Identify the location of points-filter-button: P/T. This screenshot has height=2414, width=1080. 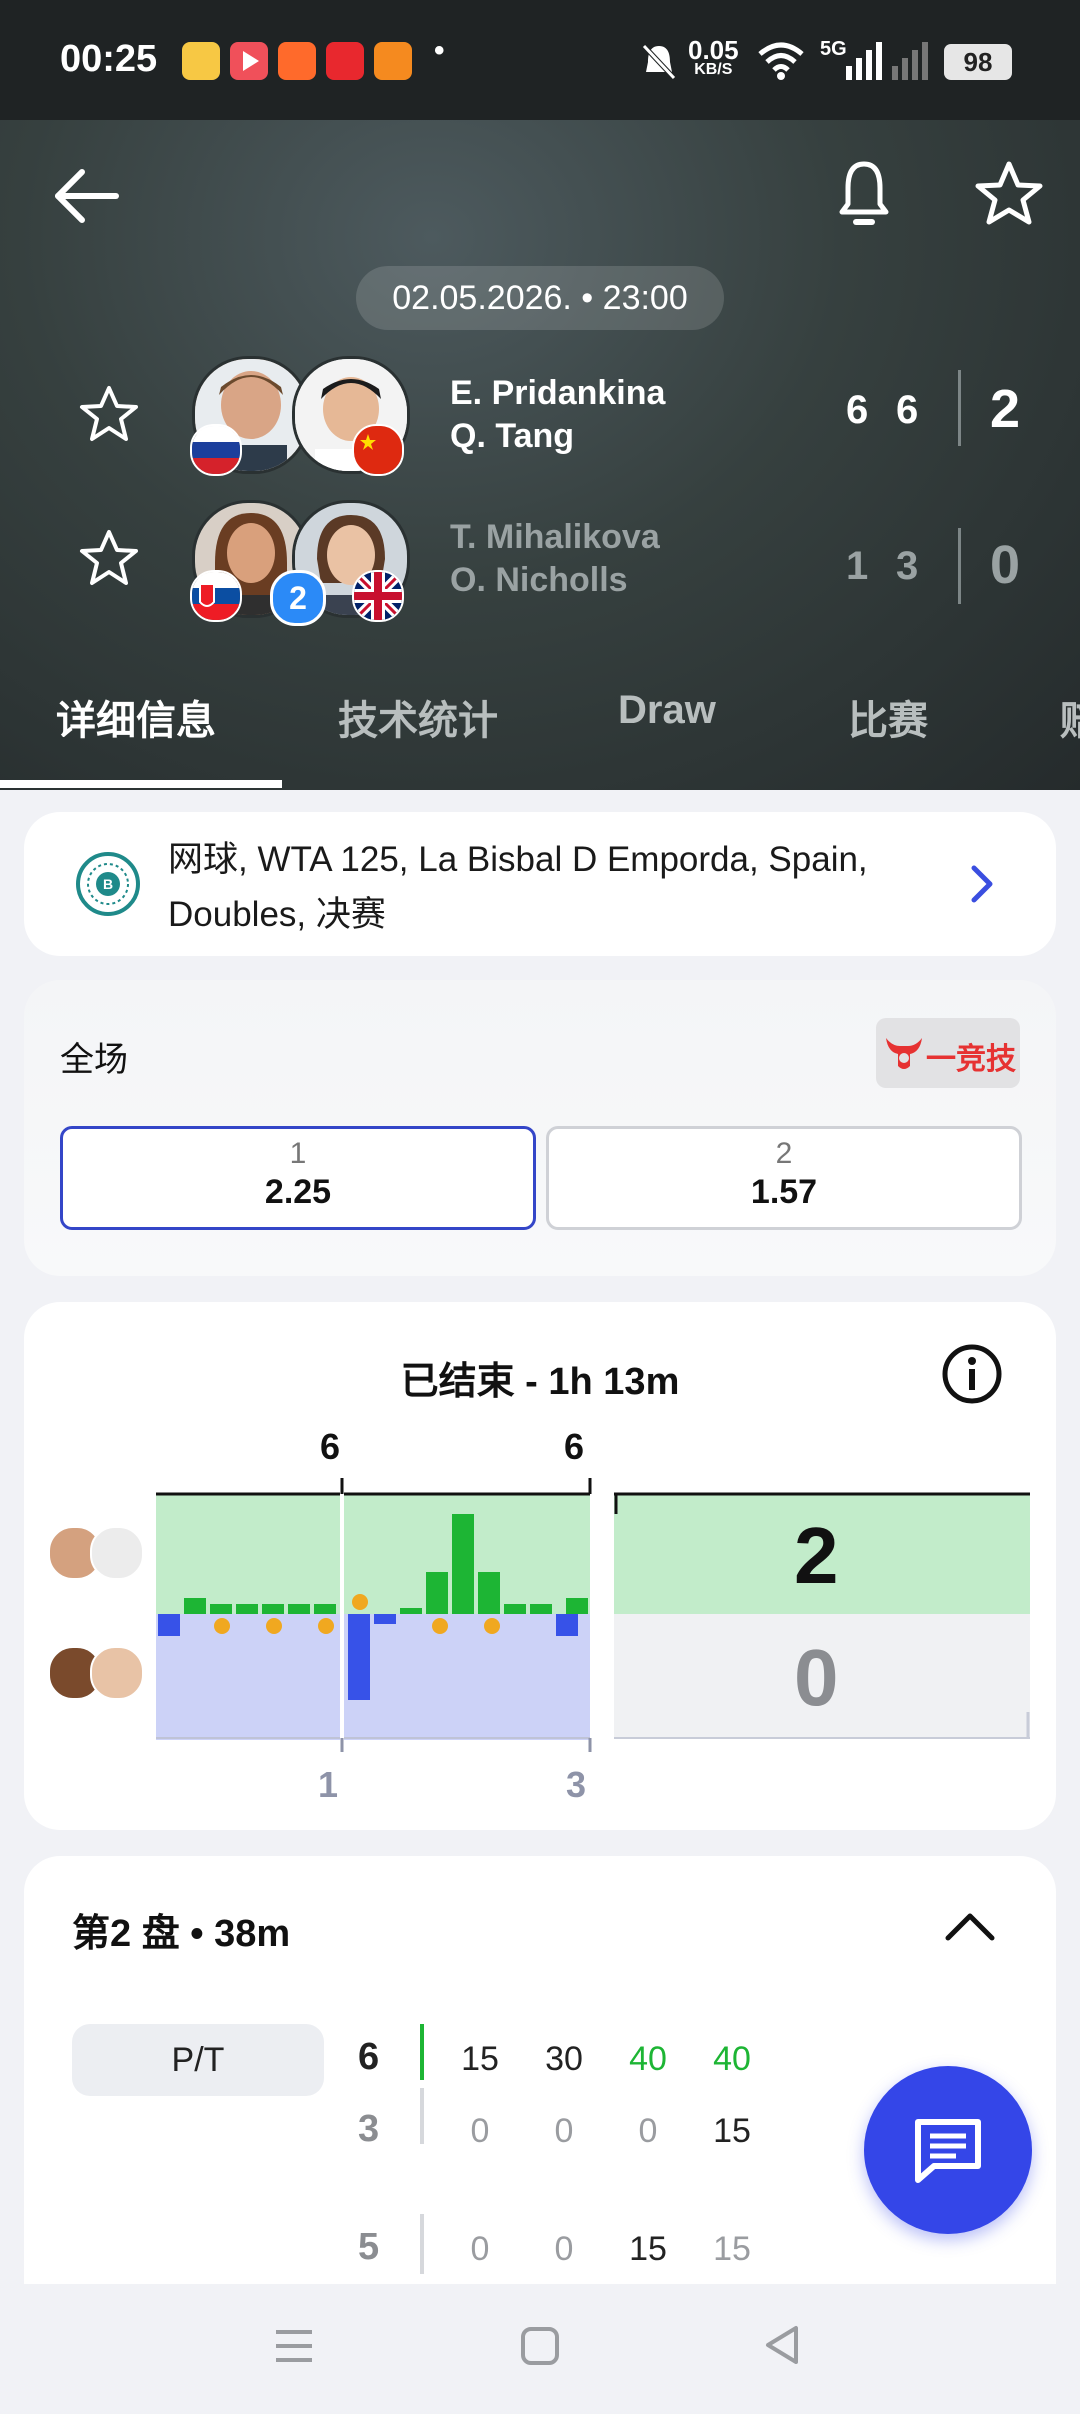
(198, 2060).